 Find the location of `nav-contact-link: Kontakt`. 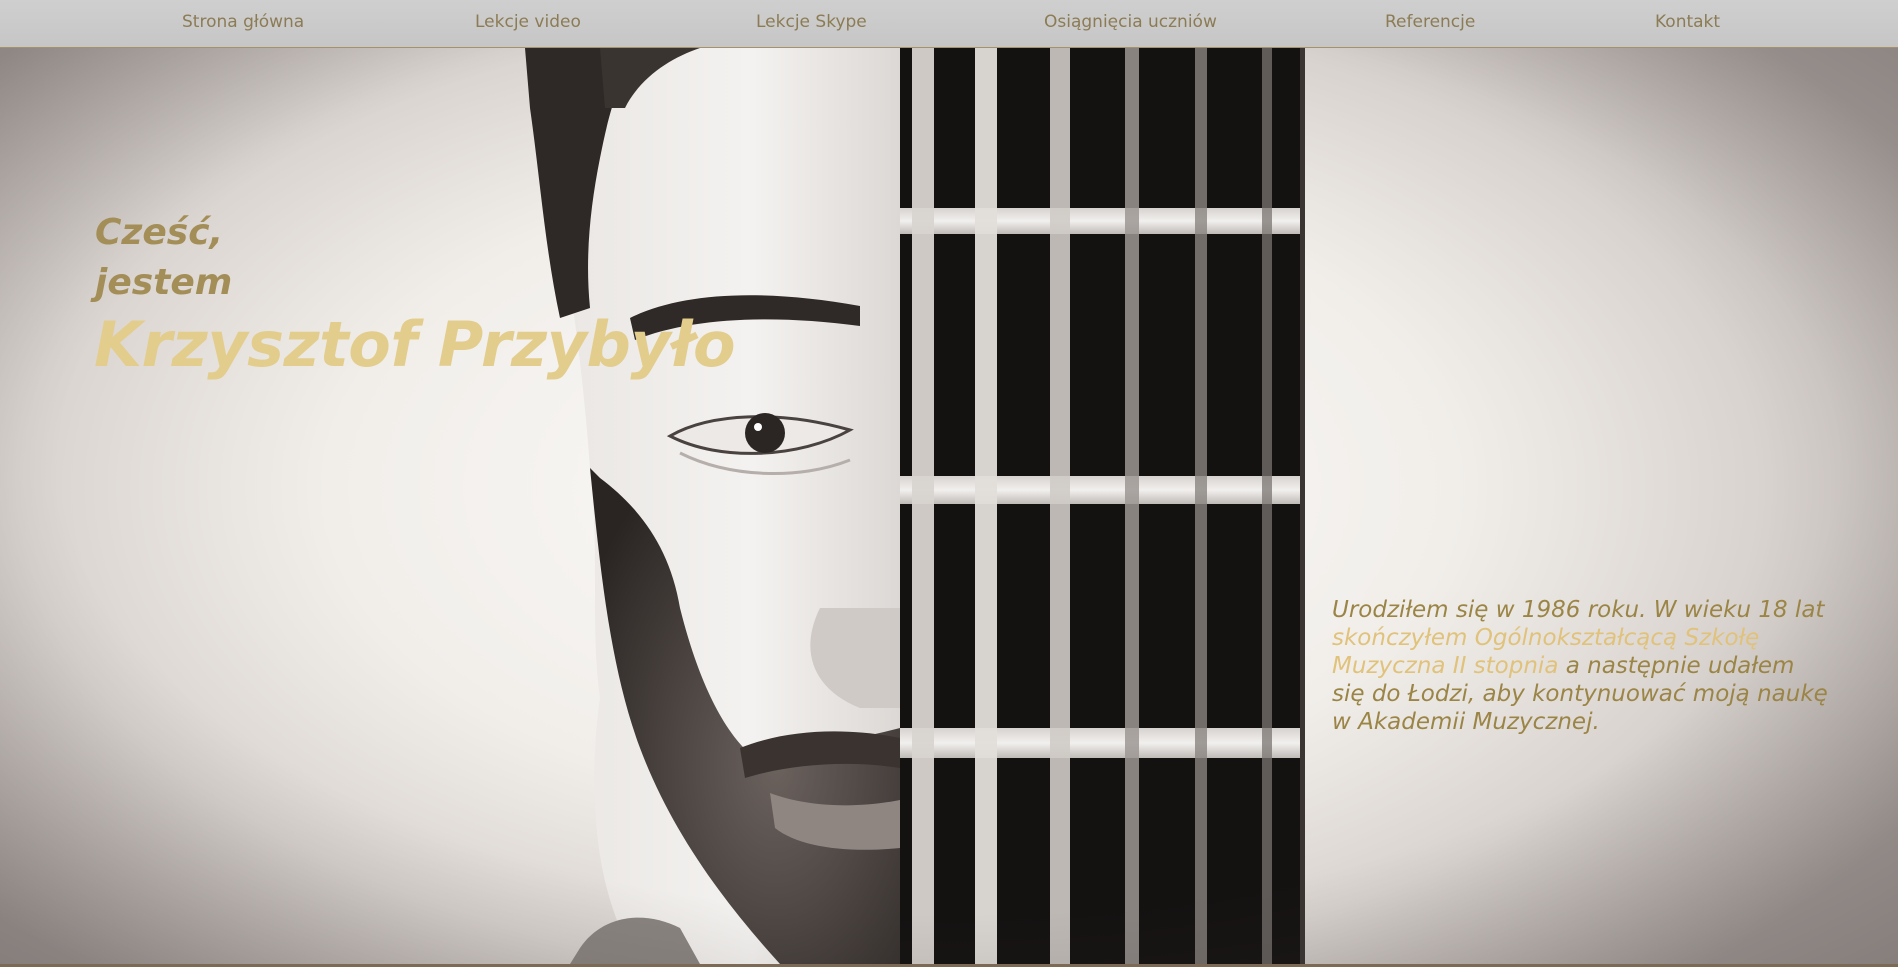

nav-contact-link: Kontakt is located at coordinates (1687, 22).